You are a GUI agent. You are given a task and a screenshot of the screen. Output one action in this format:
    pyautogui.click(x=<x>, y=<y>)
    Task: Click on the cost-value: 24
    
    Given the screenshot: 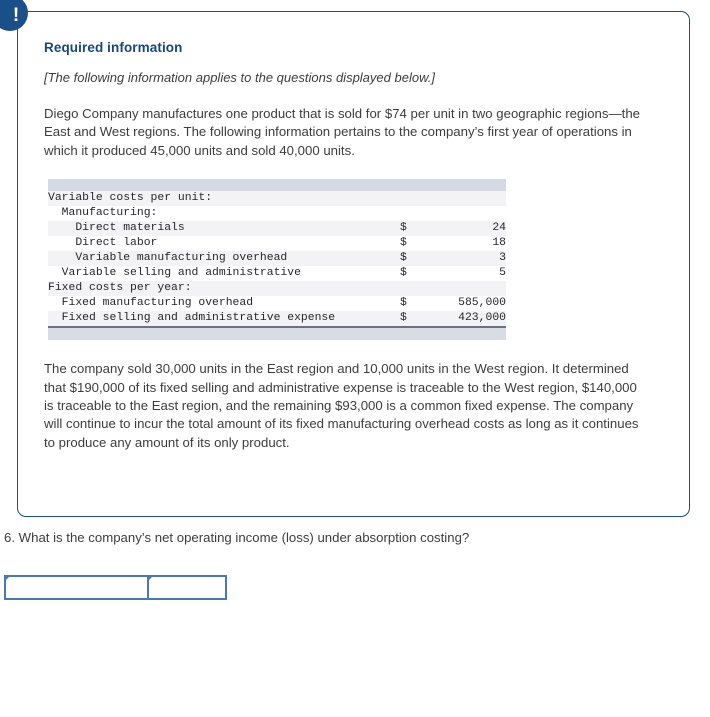 What is the action you would take?
    pyautogui.click(x=471, y=229)
    